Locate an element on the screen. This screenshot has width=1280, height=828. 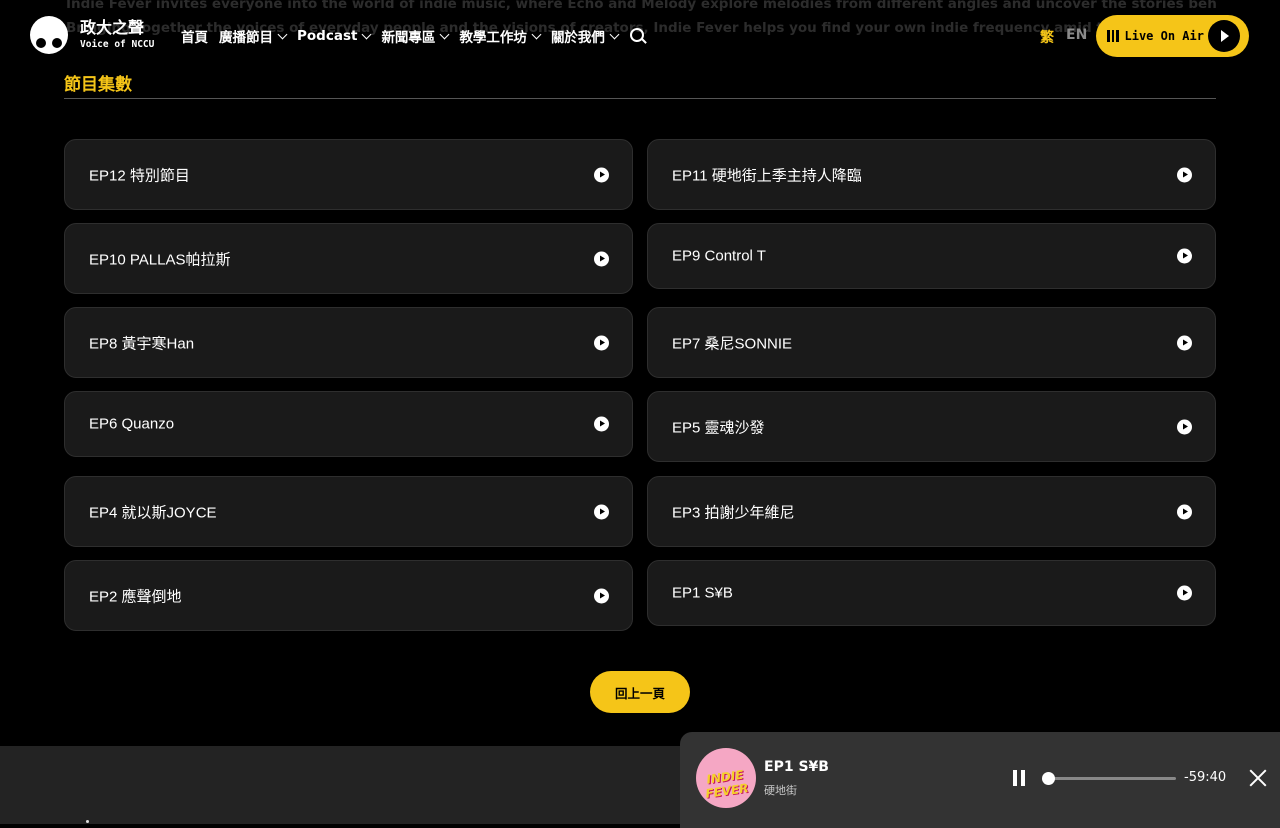
nav-label: 關於我們 is located at coordinates (577, 38).